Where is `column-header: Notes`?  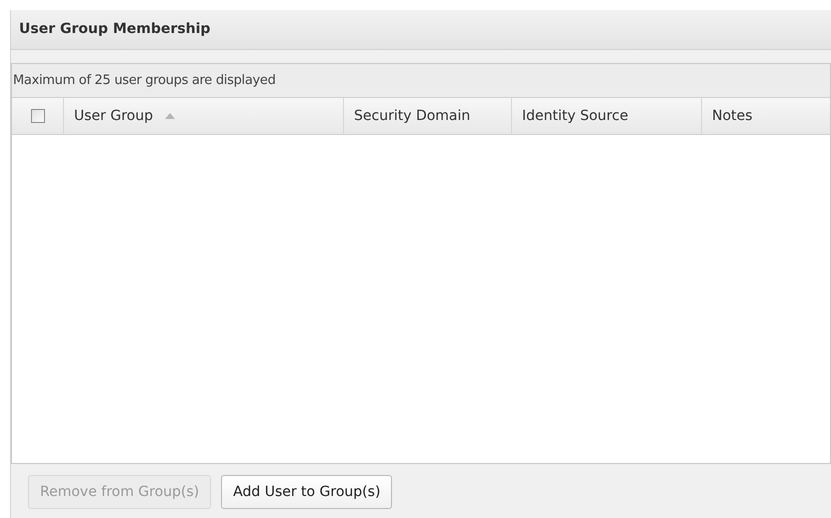
column-header: Notes is located at coordinates (766, 116).